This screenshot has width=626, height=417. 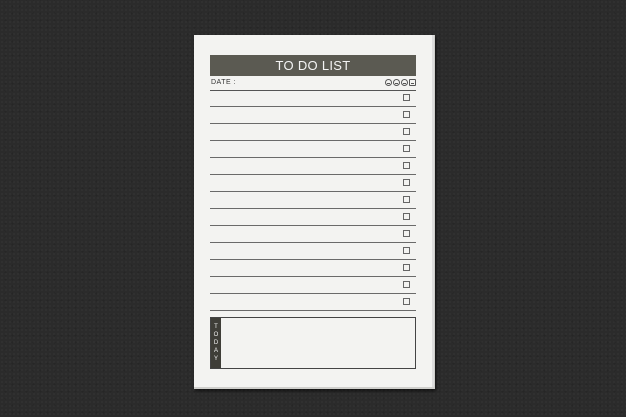 I want to click on todo-title: TO DO LIST, so click(x=313, y=65).